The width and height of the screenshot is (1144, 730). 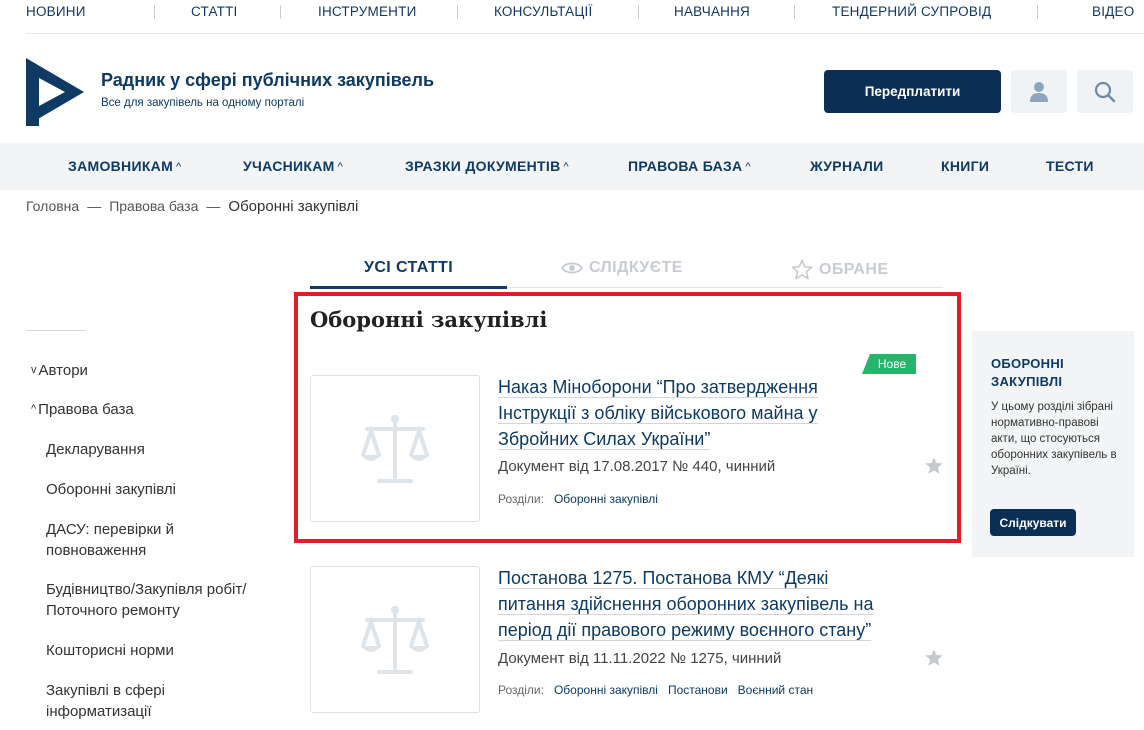 I want to click on tag-link: Постанови, so click(x=698, y=690).